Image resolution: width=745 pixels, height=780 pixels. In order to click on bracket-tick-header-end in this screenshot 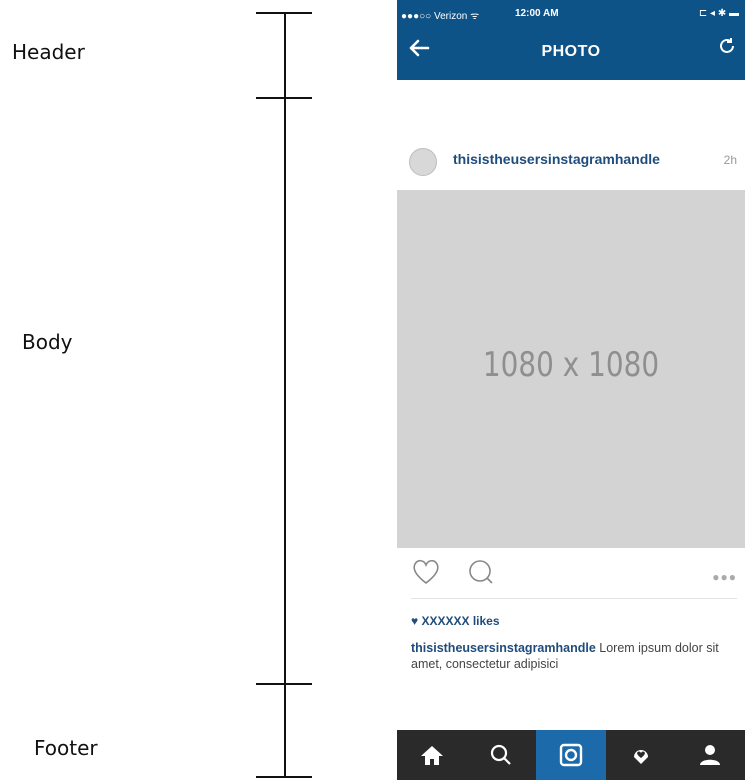, I will do `click(284, 98)`.